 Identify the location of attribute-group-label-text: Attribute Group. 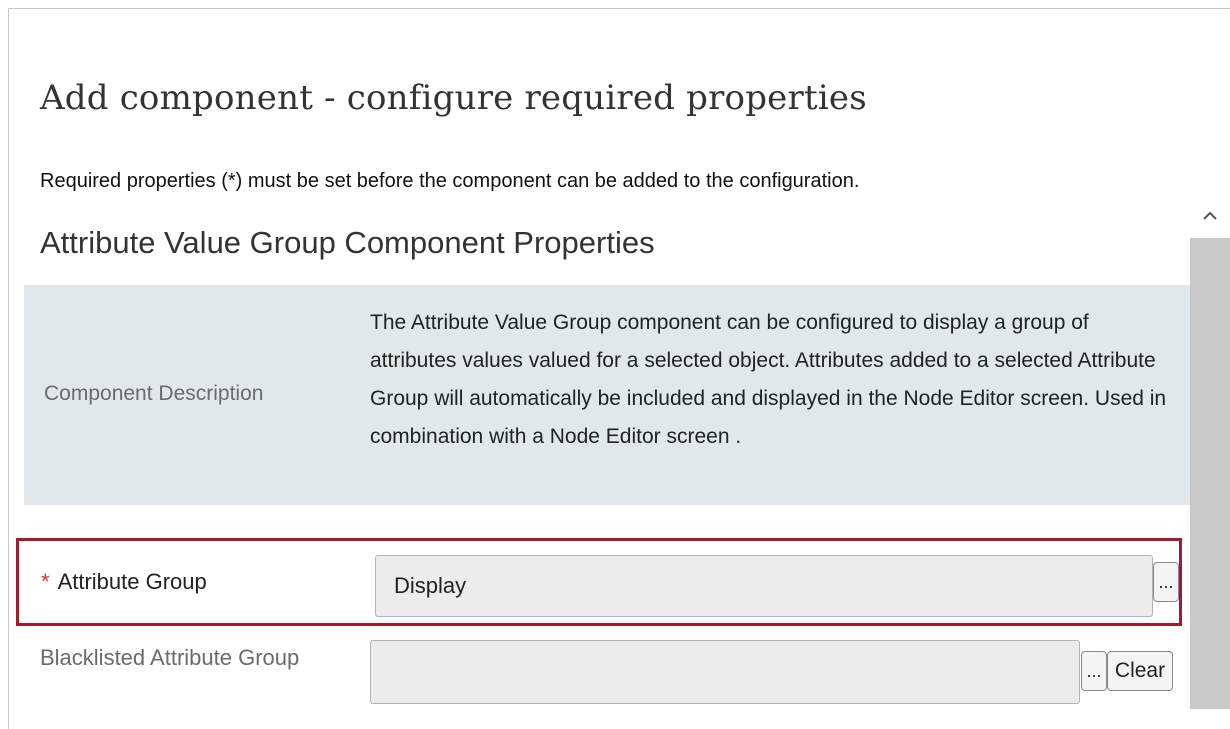
(132, 581).